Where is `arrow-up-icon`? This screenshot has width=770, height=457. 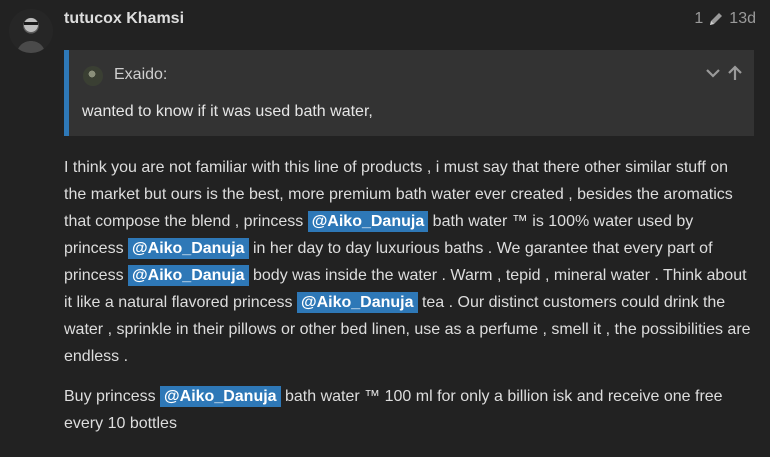 arrow-up-icon is located at coordinates (735, 75).